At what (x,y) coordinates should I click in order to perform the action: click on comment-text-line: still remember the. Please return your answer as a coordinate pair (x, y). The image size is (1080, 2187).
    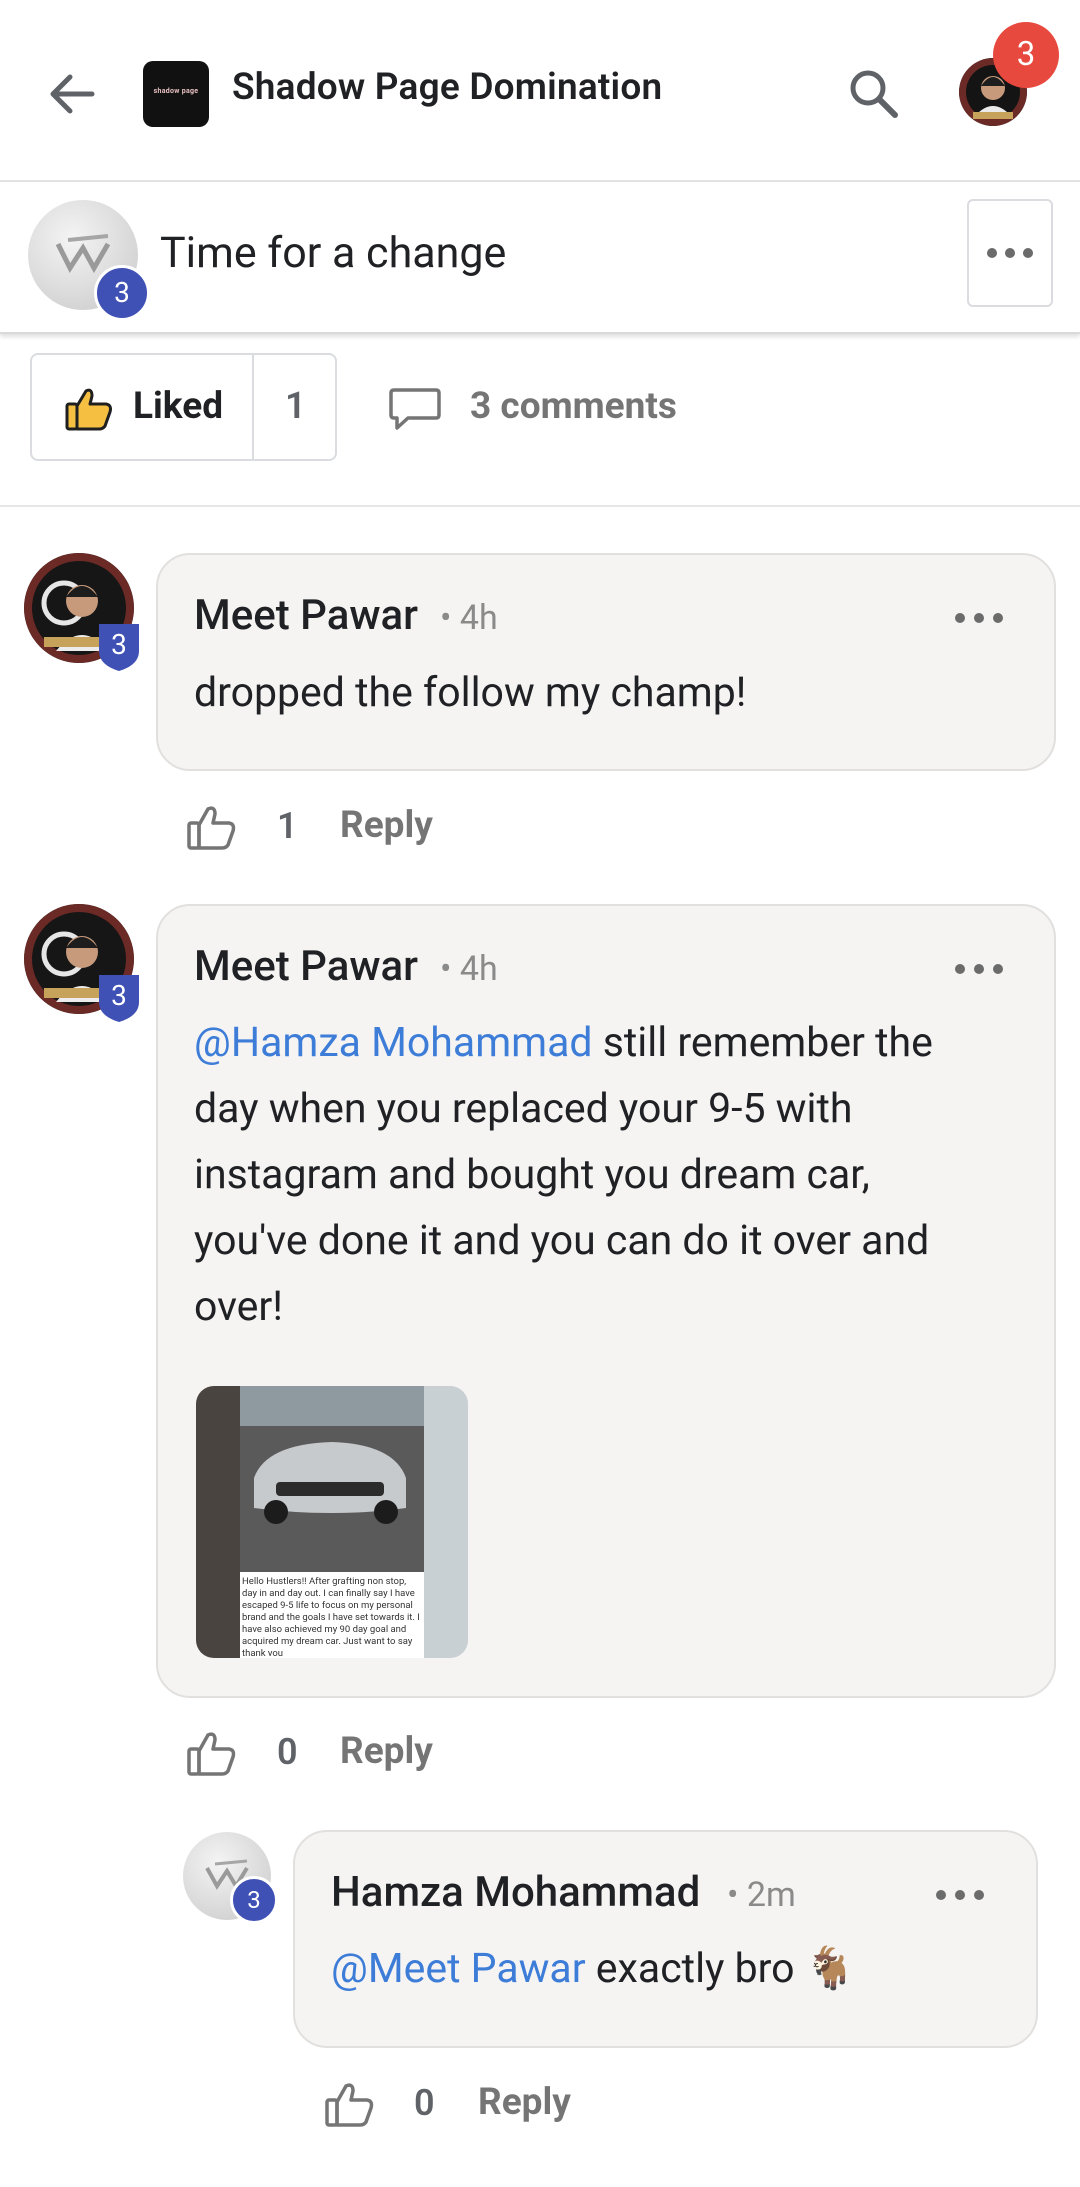
    Looking at the image, I should click on (762, 1043).